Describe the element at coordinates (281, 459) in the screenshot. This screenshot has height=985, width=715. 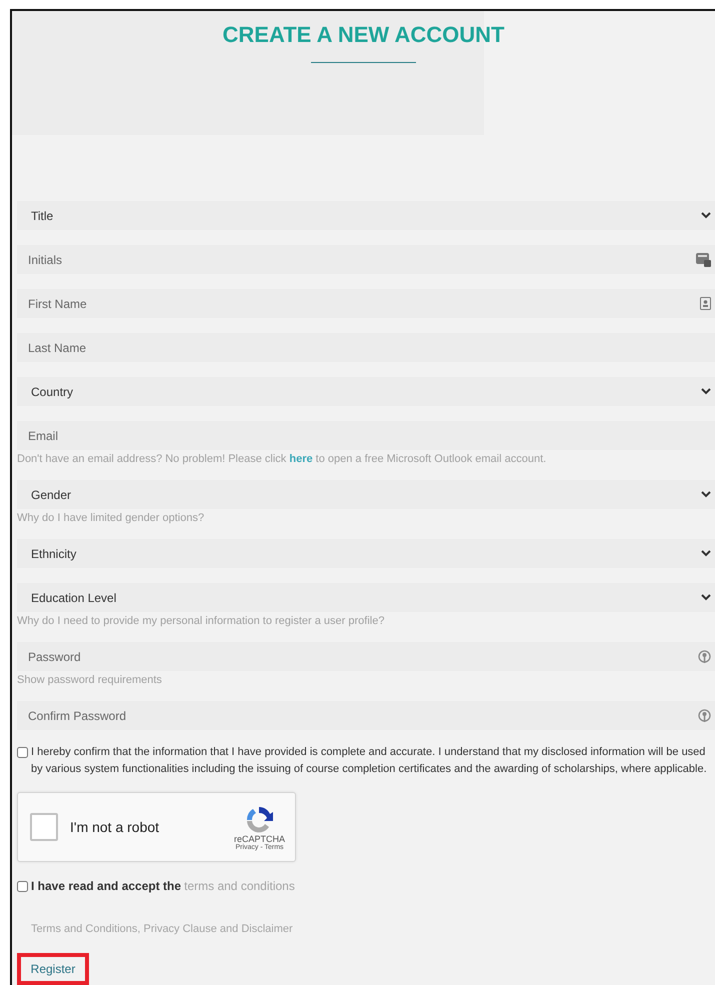
I see `help-text: Don't have an email address? No problem! Please click here to open a free Microsoft Outlook email account.` at that location.